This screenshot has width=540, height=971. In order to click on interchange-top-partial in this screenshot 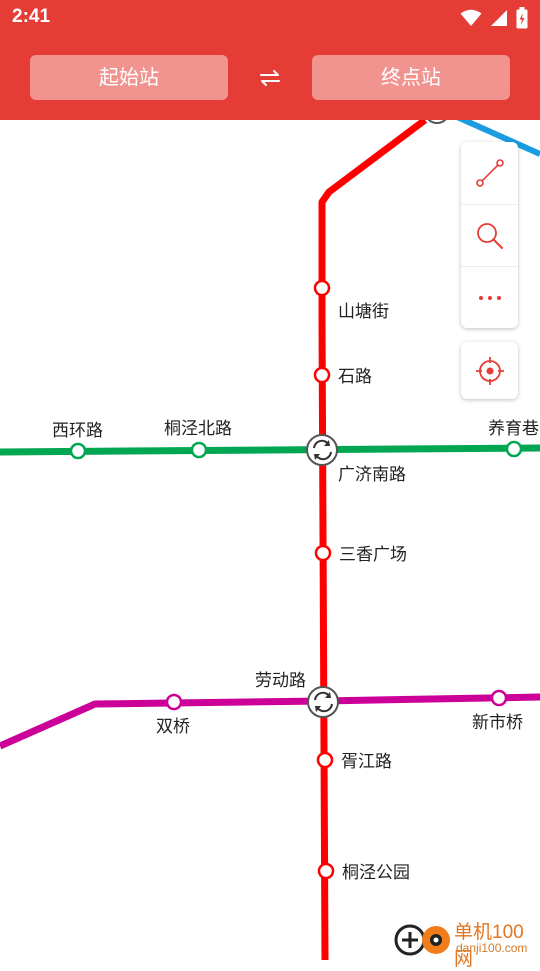, I will do `click(437, 111)`.